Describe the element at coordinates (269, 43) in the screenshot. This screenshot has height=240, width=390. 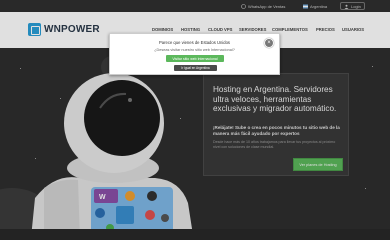
I see `close-icon: ×` at that location.